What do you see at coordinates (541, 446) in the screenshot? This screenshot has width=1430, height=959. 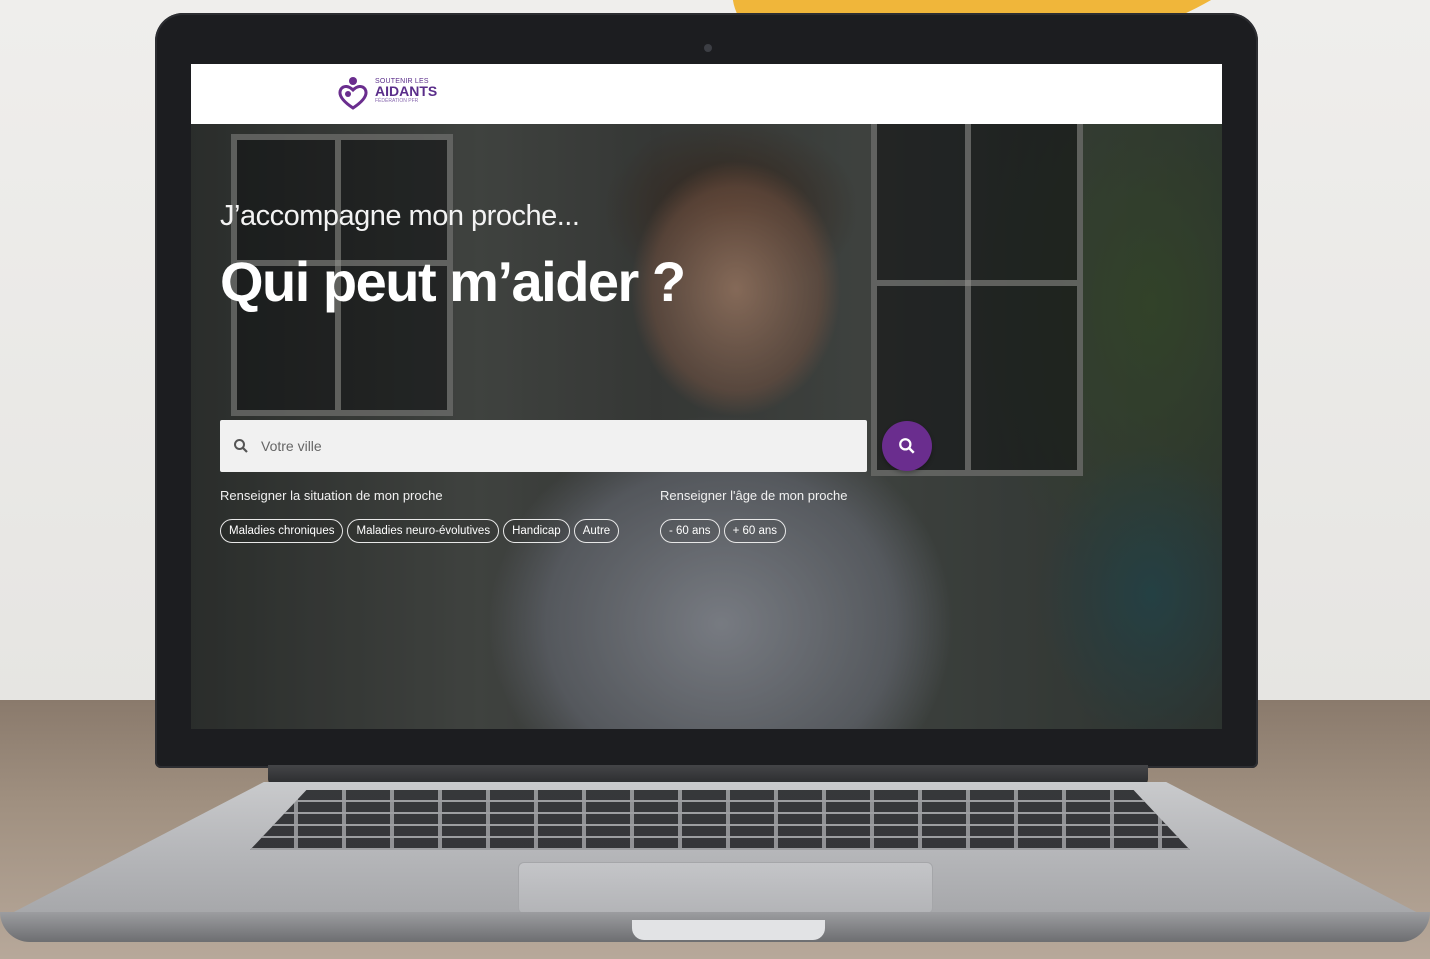 I see `city-search-input` at bounding box center [541, 446].